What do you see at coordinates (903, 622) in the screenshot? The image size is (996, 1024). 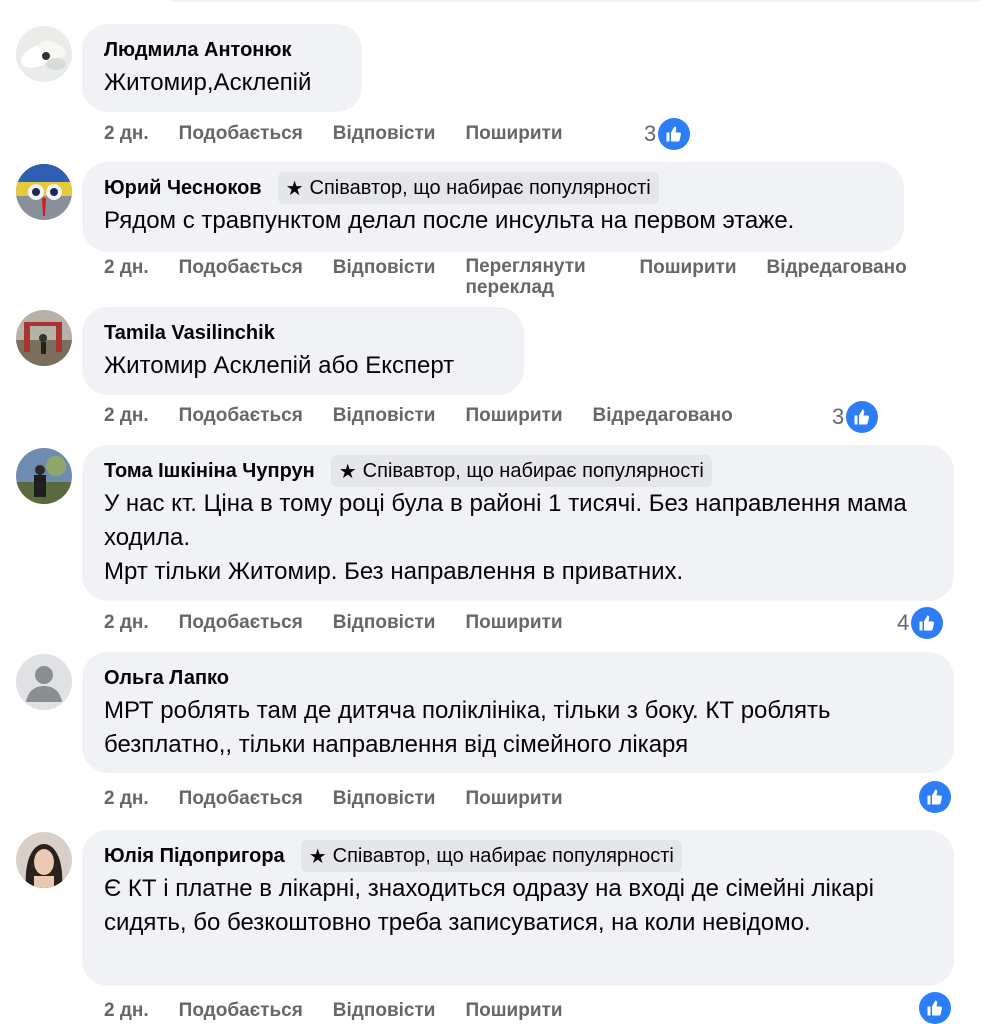 I see `reaction-count: 4` at bounding box center [903, 622].